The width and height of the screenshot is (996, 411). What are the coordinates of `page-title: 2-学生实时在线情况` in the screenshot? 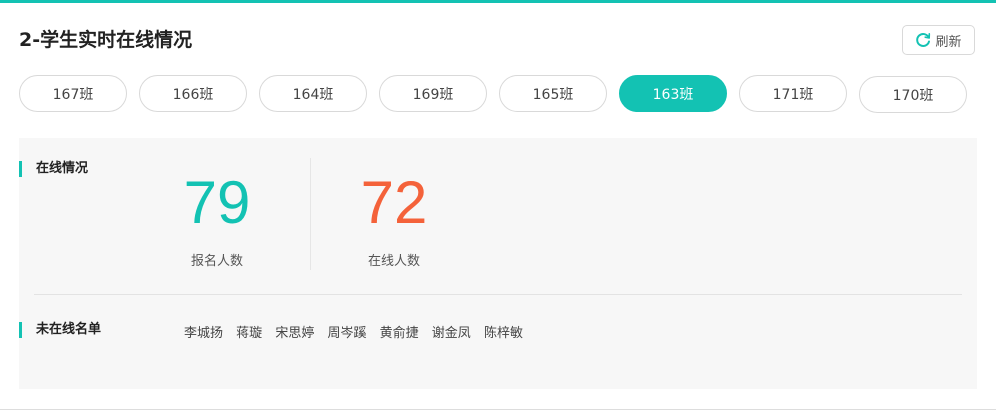 It's located at (106, 40).